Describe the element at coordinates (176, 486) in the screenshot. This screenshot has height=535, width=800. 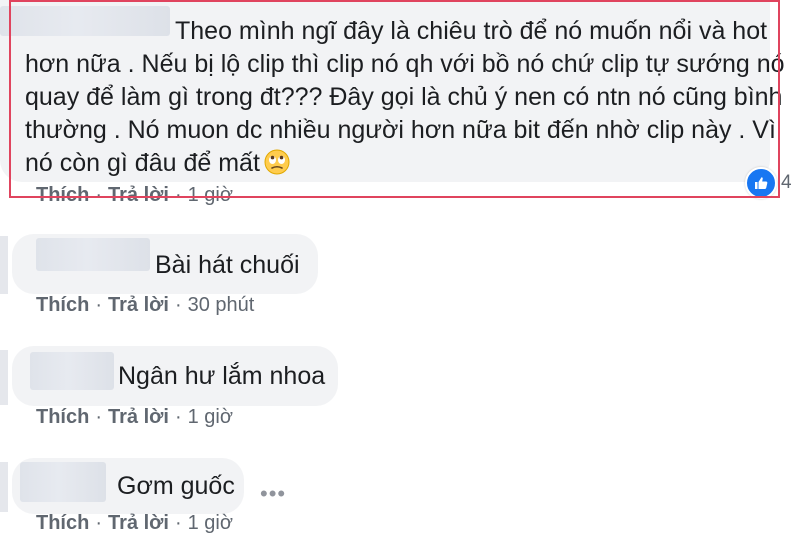
I see `comment-text: Gơm guốc` at that location.